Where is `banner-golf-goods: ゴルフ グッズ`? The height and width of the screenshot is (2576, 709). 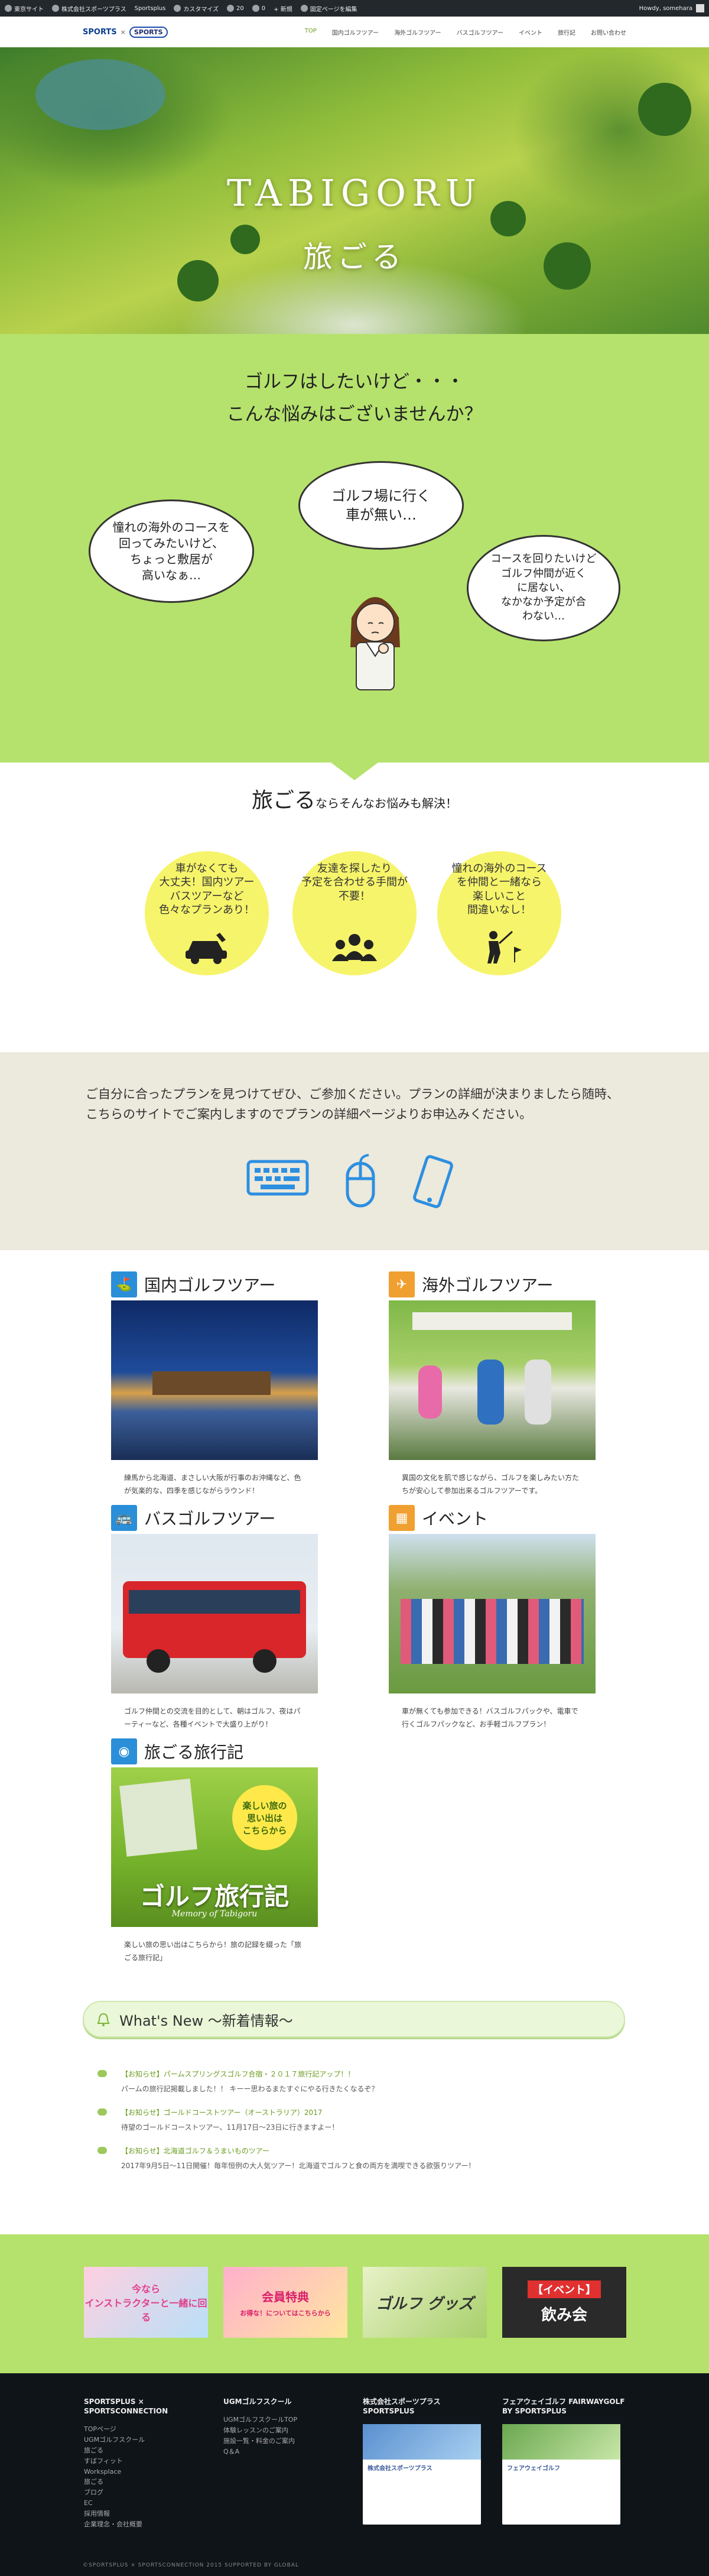
banner-golf-goods: ゴルフ グッズ is located at coordinates (425, 2302).